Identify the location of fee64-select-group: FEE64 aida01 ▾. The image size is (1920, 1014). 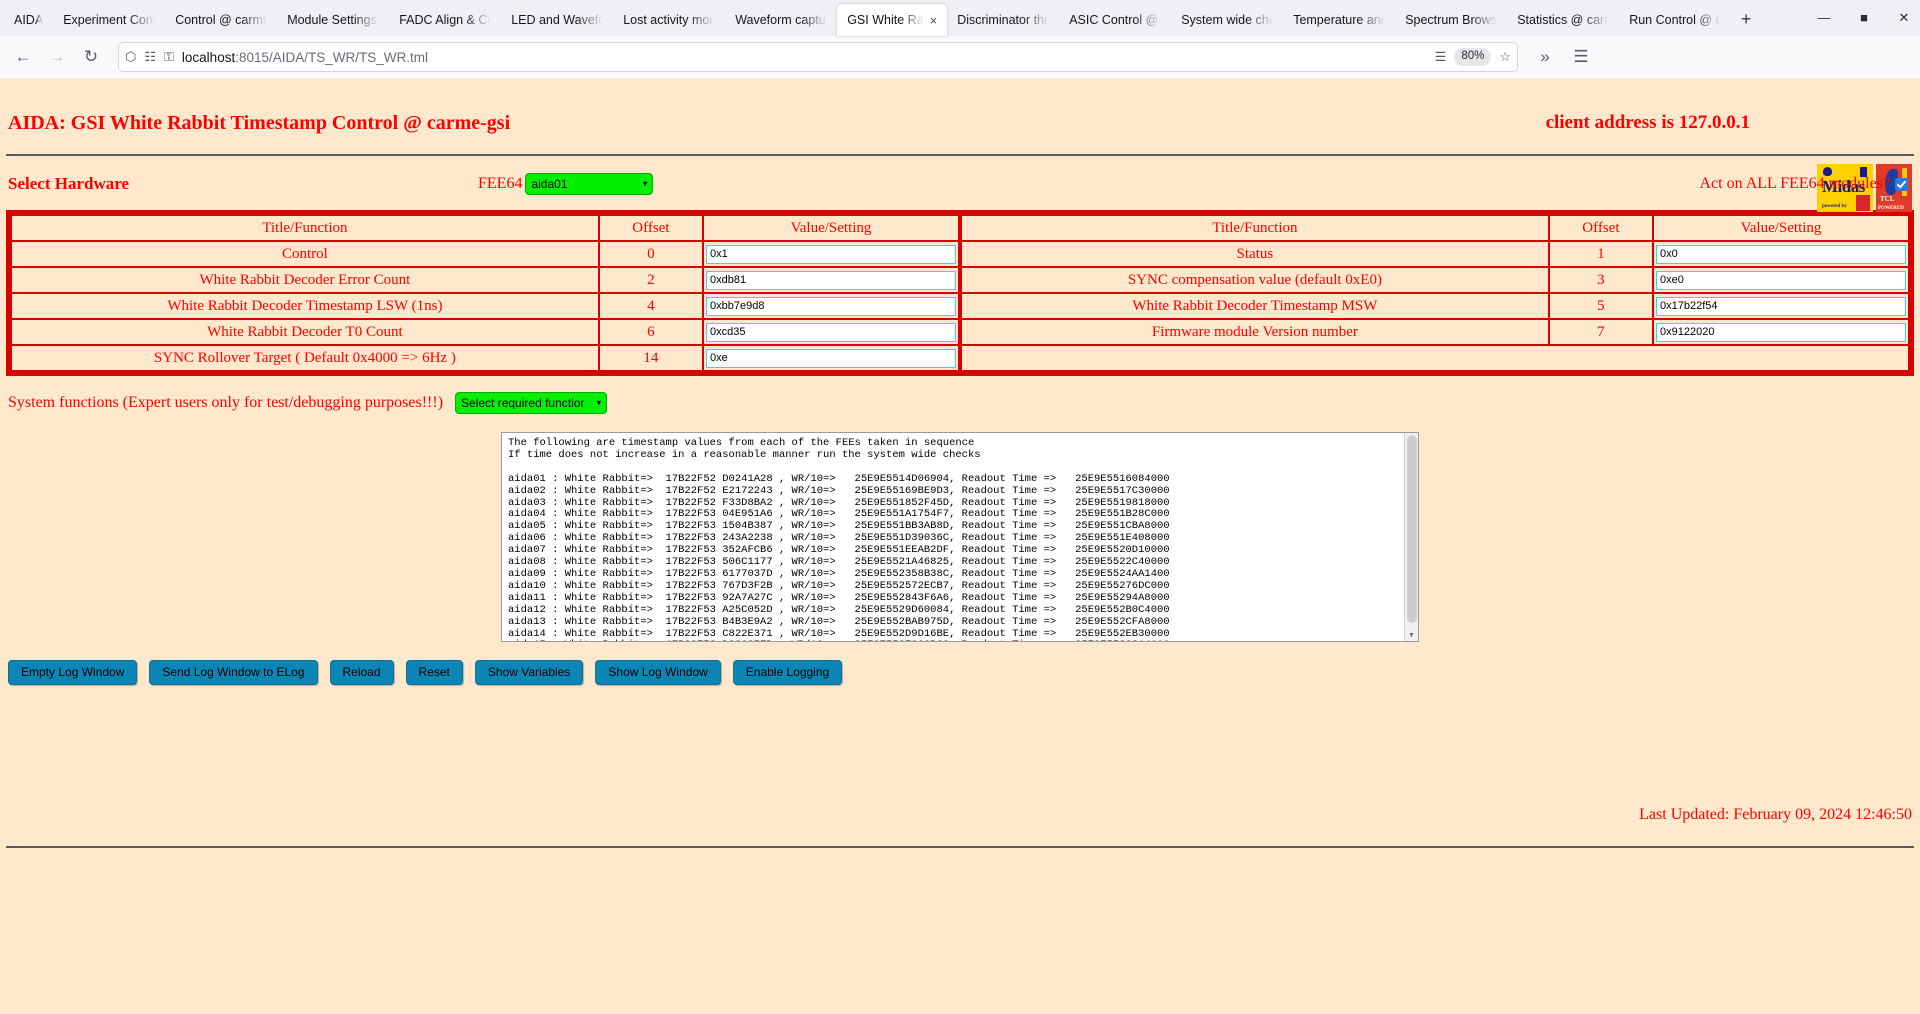
(566, 184).